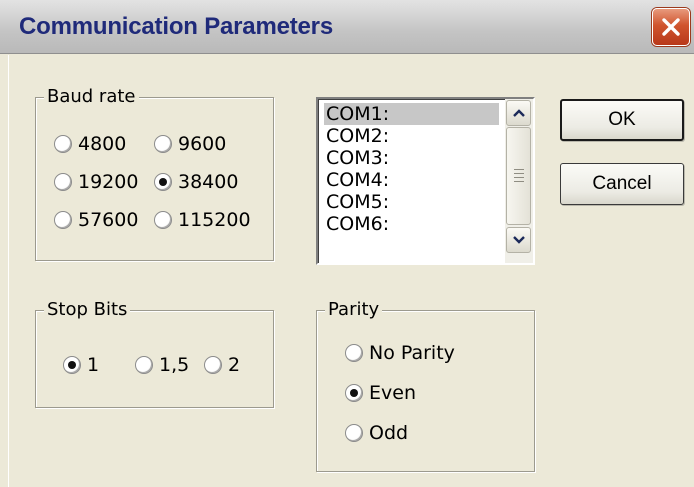  I want to click on odd-parity-radio: Odd, so click(376, 433).